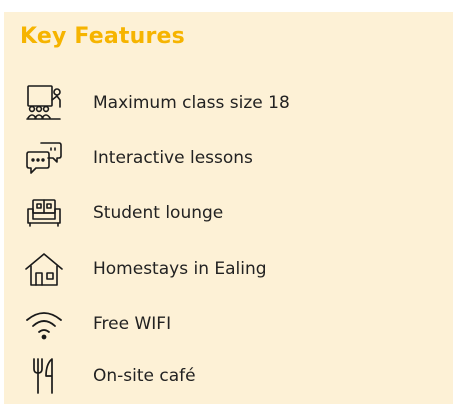  I want to click on classroom-icon, so click(44, 103).